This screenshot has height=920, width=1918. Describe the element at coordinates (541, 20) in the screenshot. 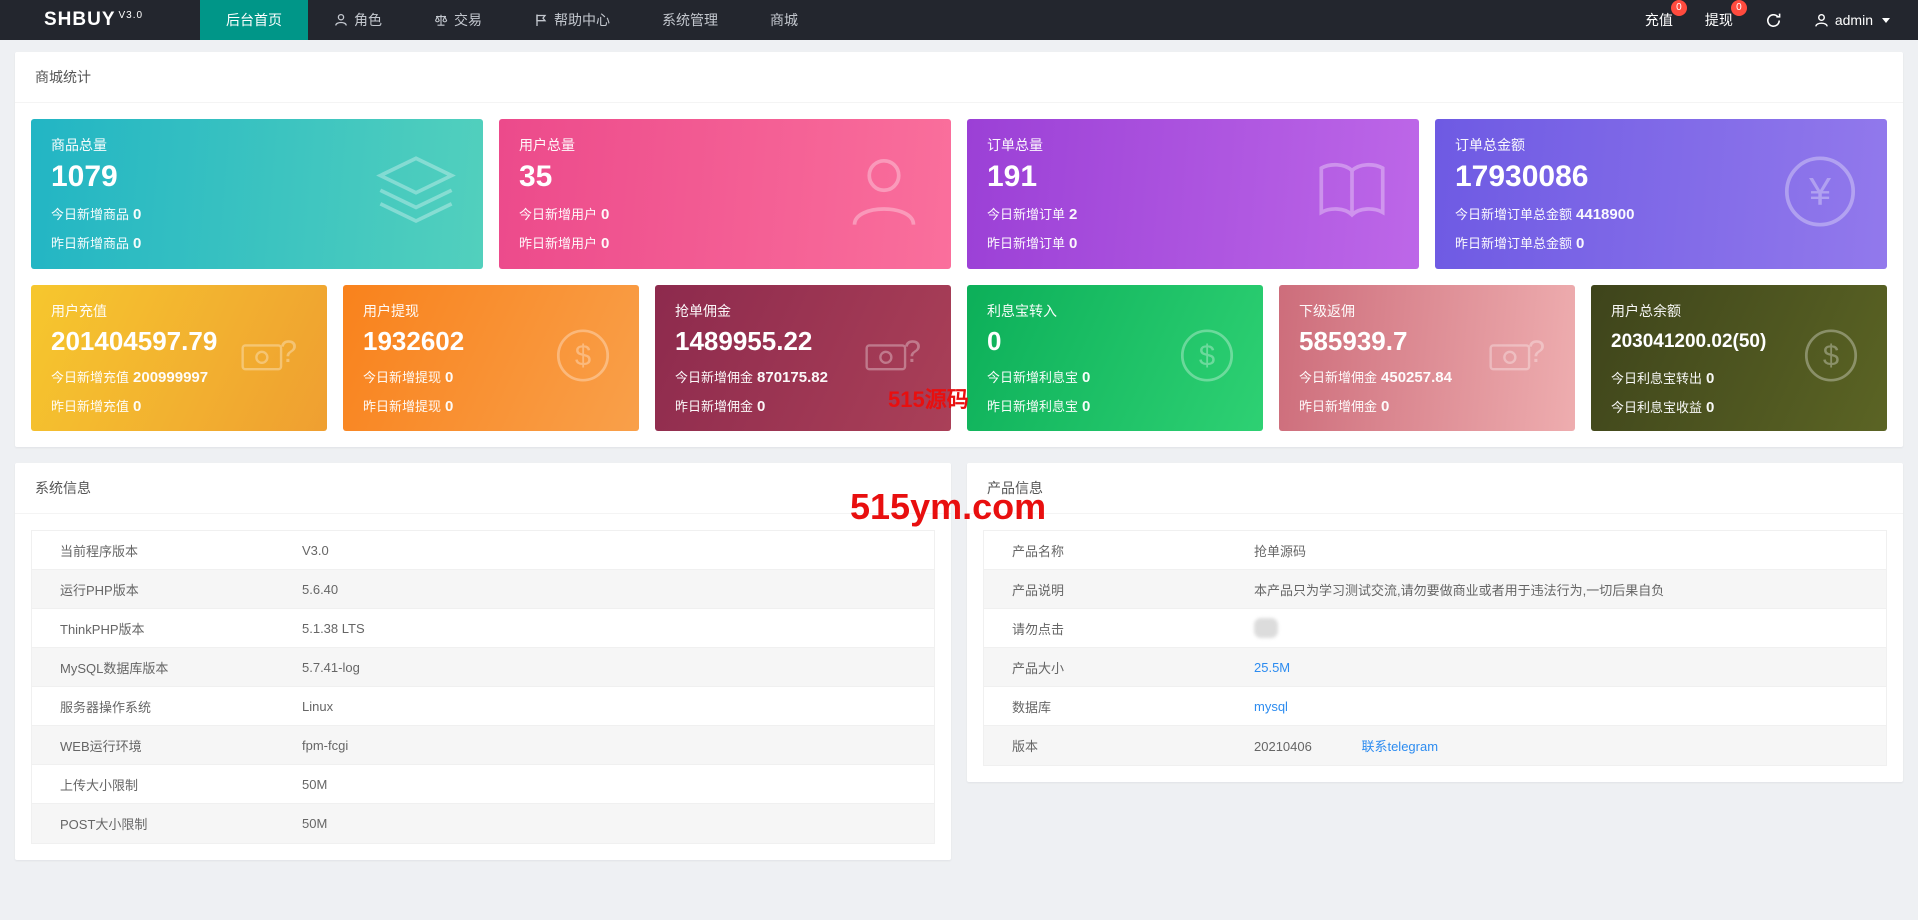

I see `flag-icon` at that location.